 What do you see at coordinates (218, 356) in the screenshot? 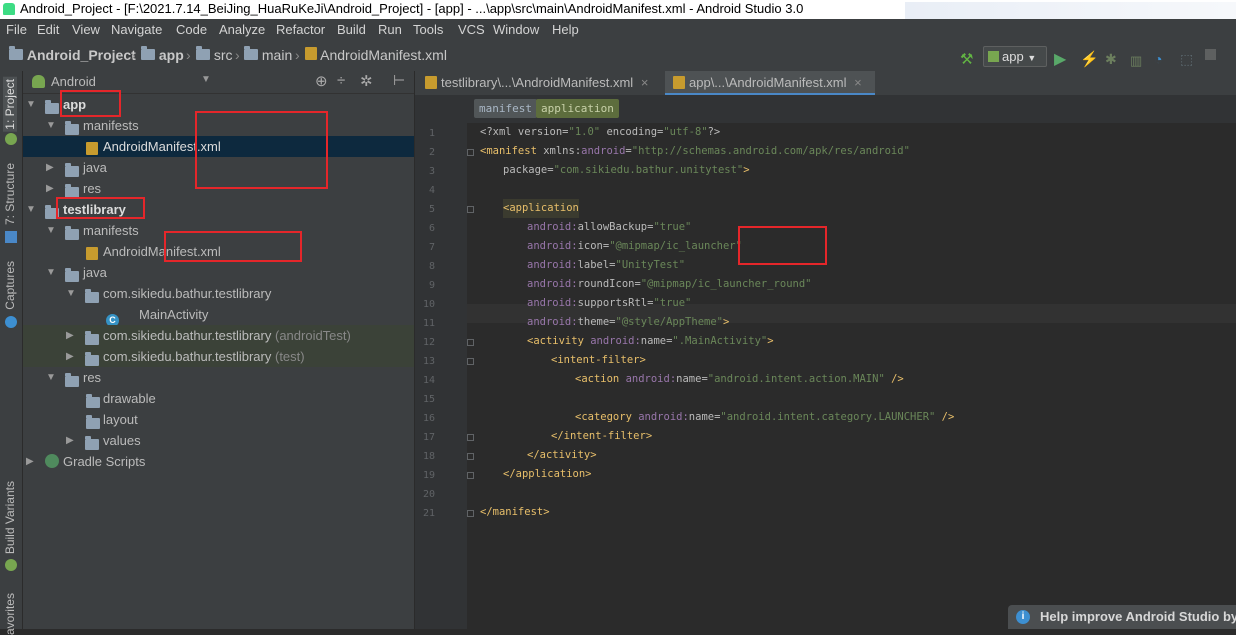
I see `tree-node-package-test: ▶ com.sikiedu.bathur.testlibrary (test)` at bounding box center [218, 356].